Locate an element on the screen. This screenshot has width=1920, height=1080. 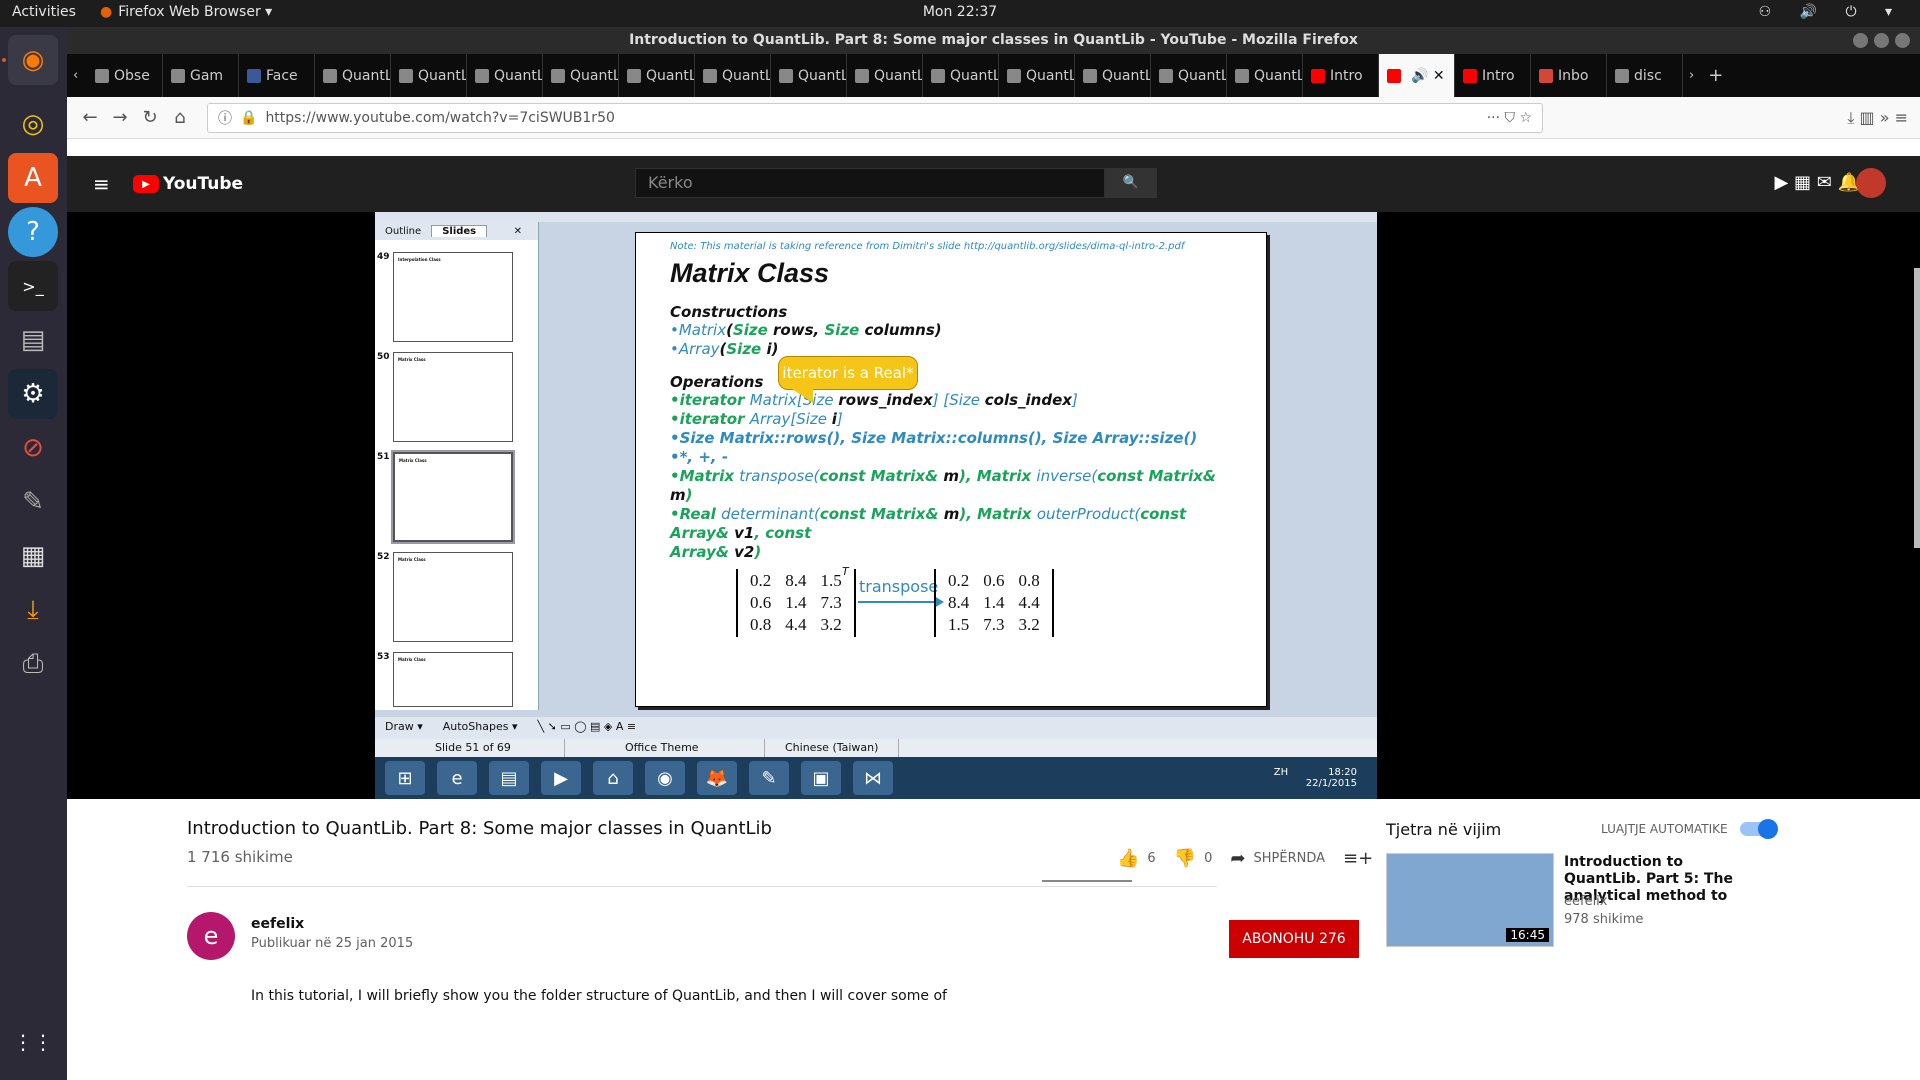
help-icon: ? is located at coordinates (33, 232).